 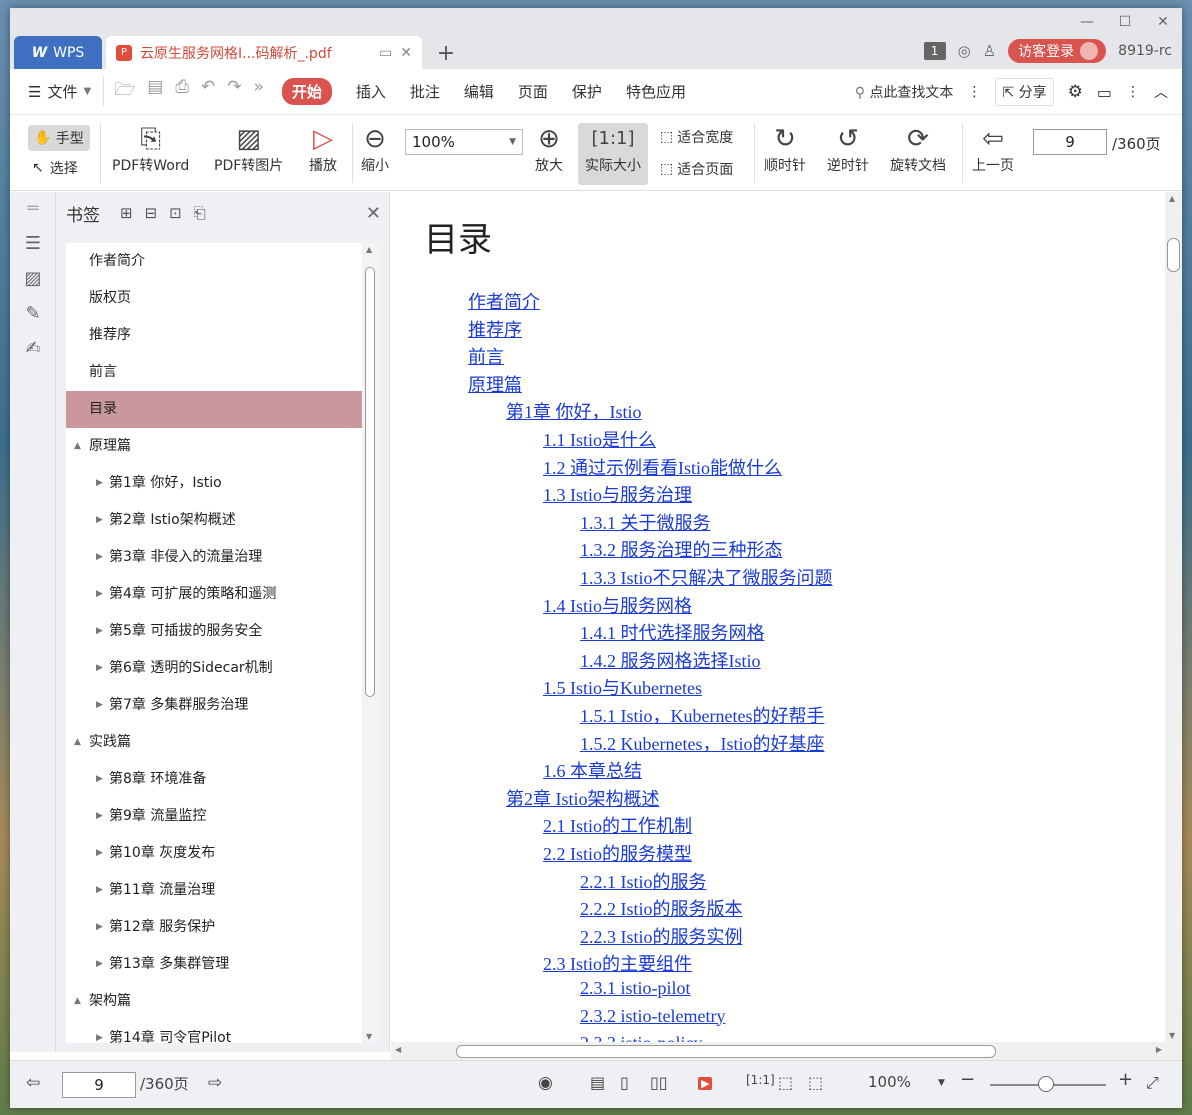 I want to click on bookmark-item: ▶ 第5章 可插拔的服务安全, so click(x=214, y=631).